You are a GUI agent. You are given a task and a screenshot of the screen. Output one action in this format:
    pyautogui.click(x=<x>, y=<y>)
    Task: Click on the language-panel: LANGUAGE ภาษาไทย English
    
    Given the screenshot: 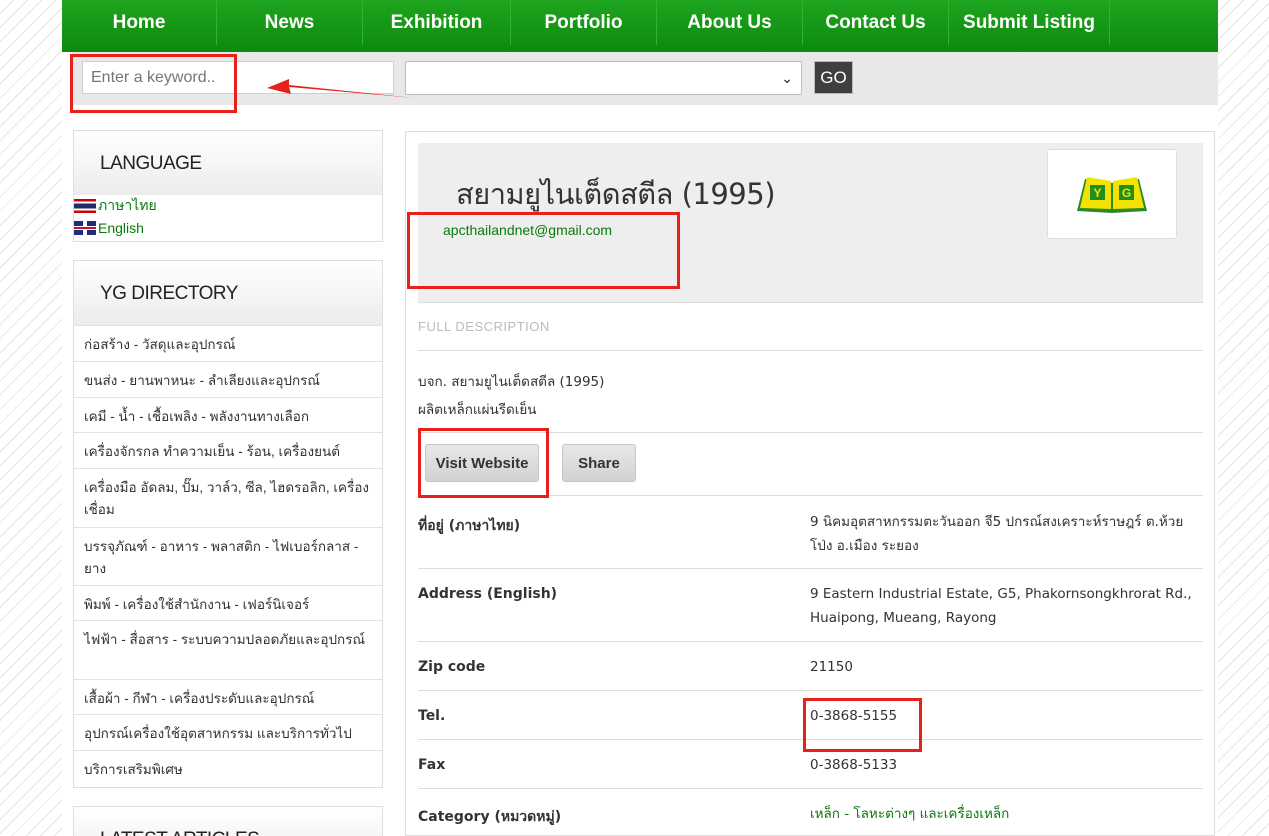 What is the action you would take?
    pyautogui.click(x=228, y=186)
    